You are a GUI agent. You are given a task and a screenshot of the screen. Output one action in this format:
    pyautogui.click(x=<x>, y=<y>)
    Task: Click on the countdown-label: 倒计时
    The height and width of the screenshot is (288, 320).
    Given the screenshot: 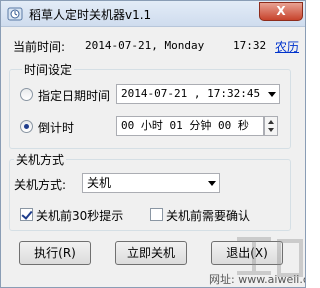 What is the action you would take?
    pyautogui.click(x=56, y=127)
    